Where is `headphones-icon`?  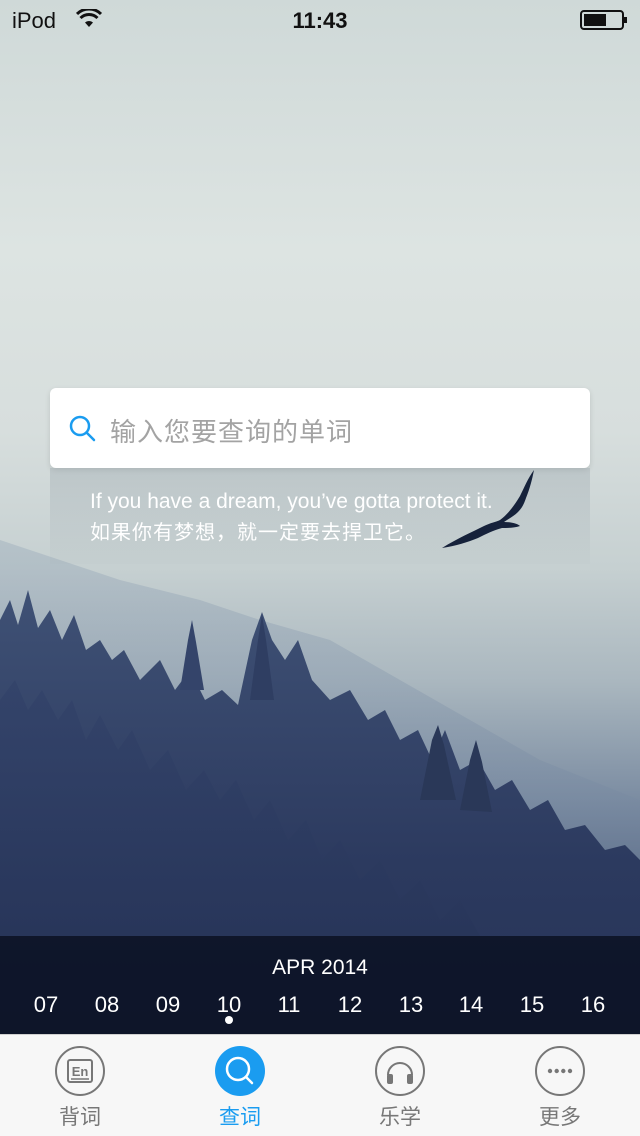
headphones-icon is located at coordinates (400, 1071).